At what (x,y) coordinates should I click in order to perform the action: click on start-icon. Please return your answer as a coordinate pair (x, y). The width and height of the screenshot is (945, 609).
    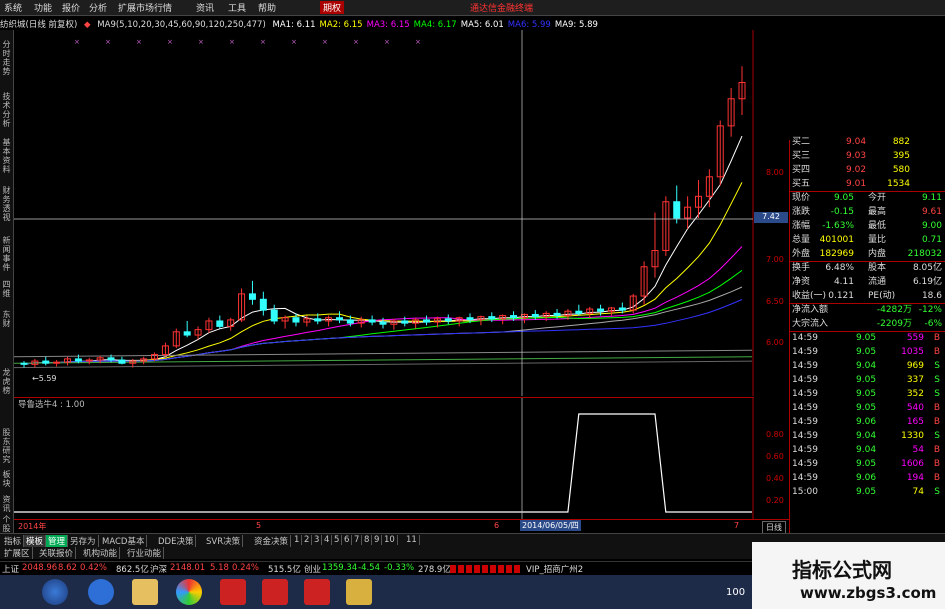
    Looking at the image, I should click on (55, 592).